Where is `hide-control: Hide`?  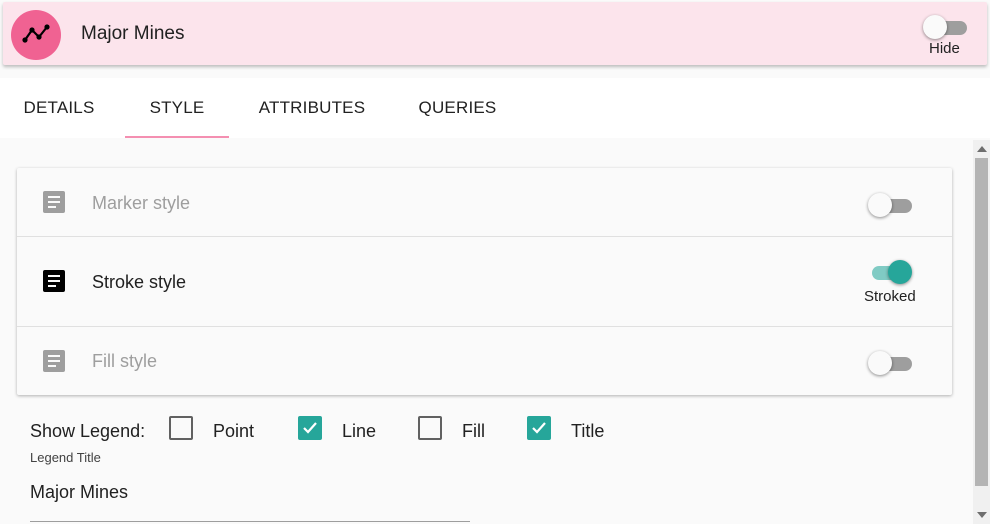 hide-control: Hide is located at coordinates (947, 37).